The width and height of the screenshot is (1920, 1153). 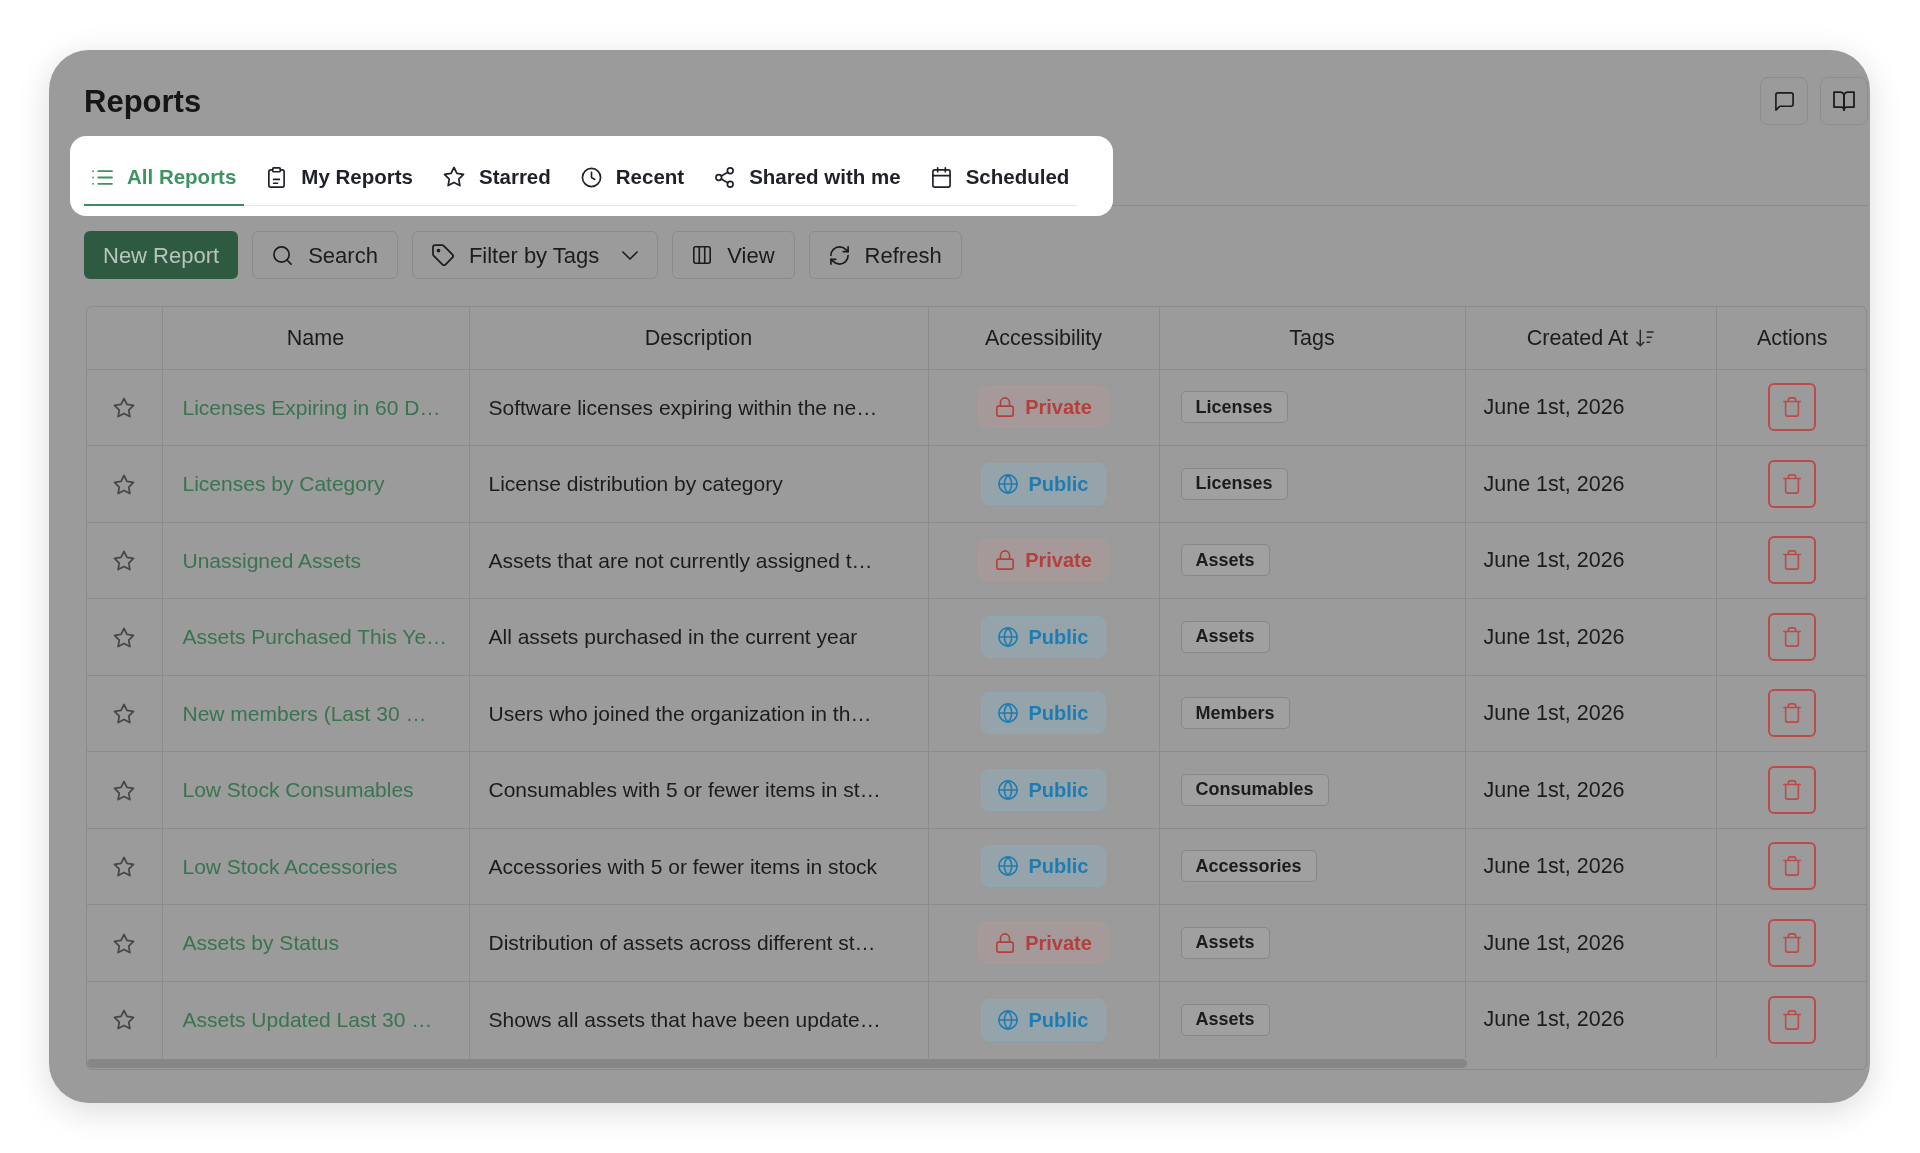 I want to click on book-icon, so click(x=1844, y=101).